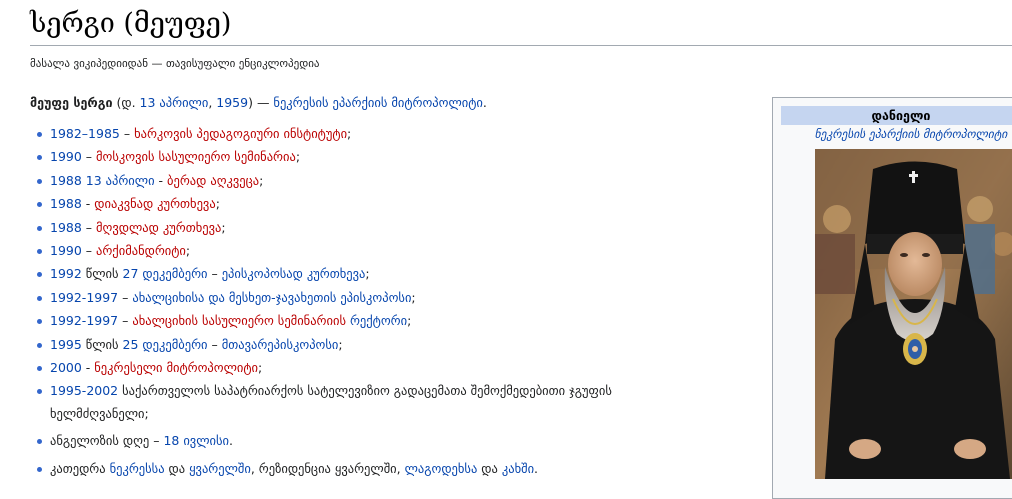 The height and width of the screenshot is (499, 1012). I want to click on item-link: მთავარეპისკოპოსი, so click(280, 344).